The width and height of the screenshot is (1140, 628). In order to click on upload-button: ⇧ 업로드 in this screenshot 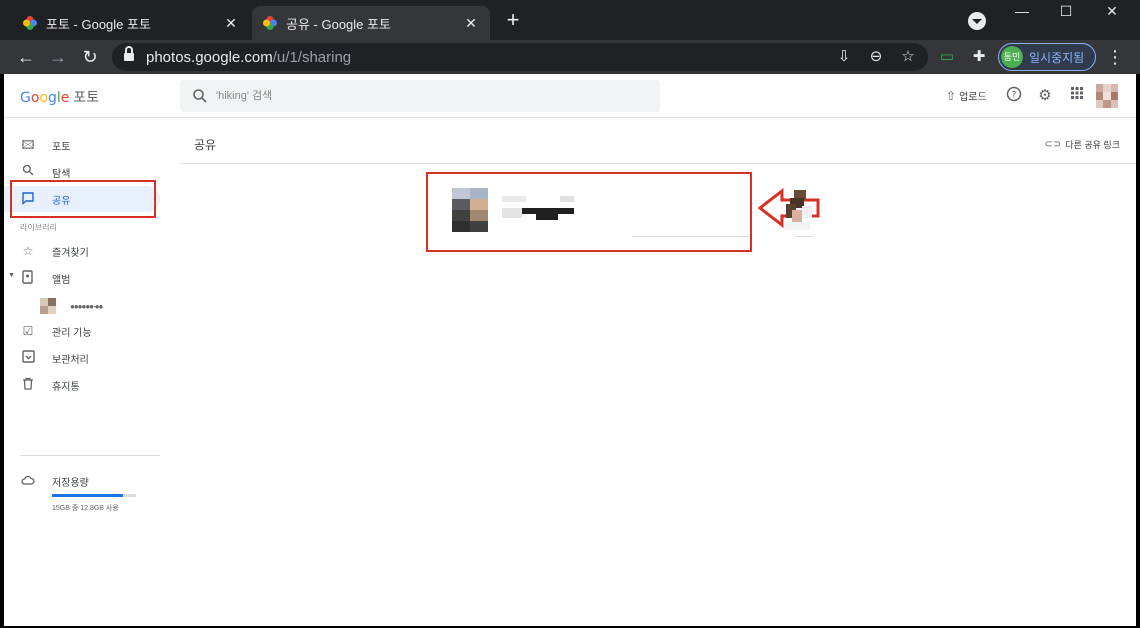, I will do `click(966, 96)`.